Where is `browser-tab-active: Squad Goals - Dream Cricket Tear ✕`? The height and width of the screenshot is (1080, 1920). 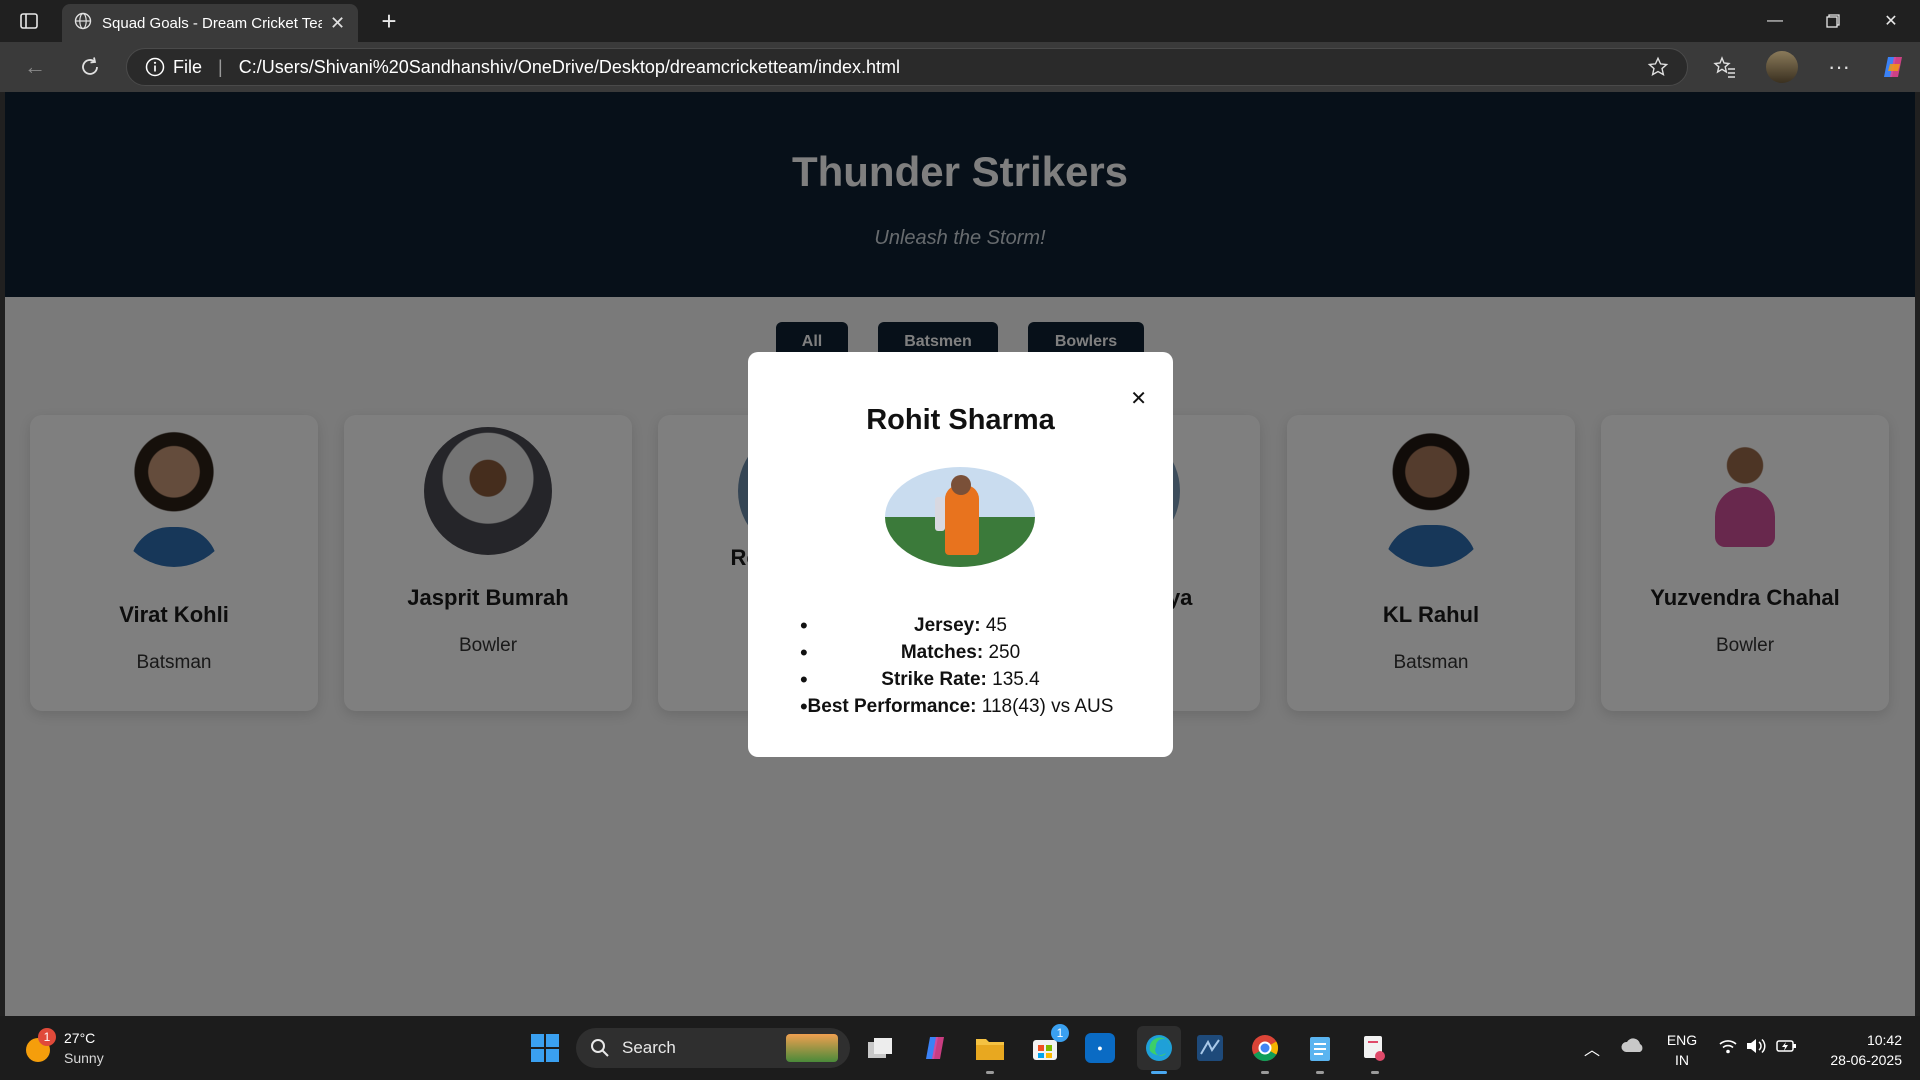 browser-tab-active: Squad Goals - Dream Cricket Tear ✕ is located at coordinates (210, 23).